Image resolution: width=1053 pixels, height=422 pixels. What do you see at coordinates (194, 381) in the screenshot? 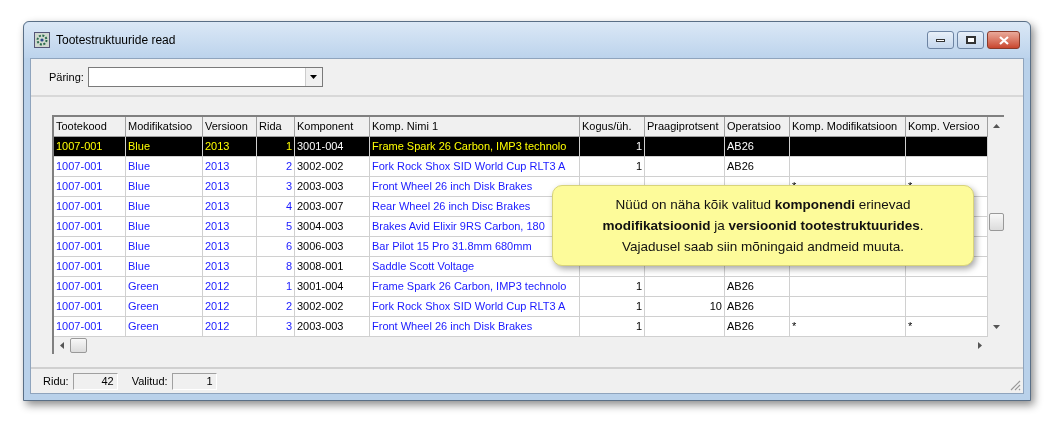
I see `status-value: 1` at bounding box center [194, 381].